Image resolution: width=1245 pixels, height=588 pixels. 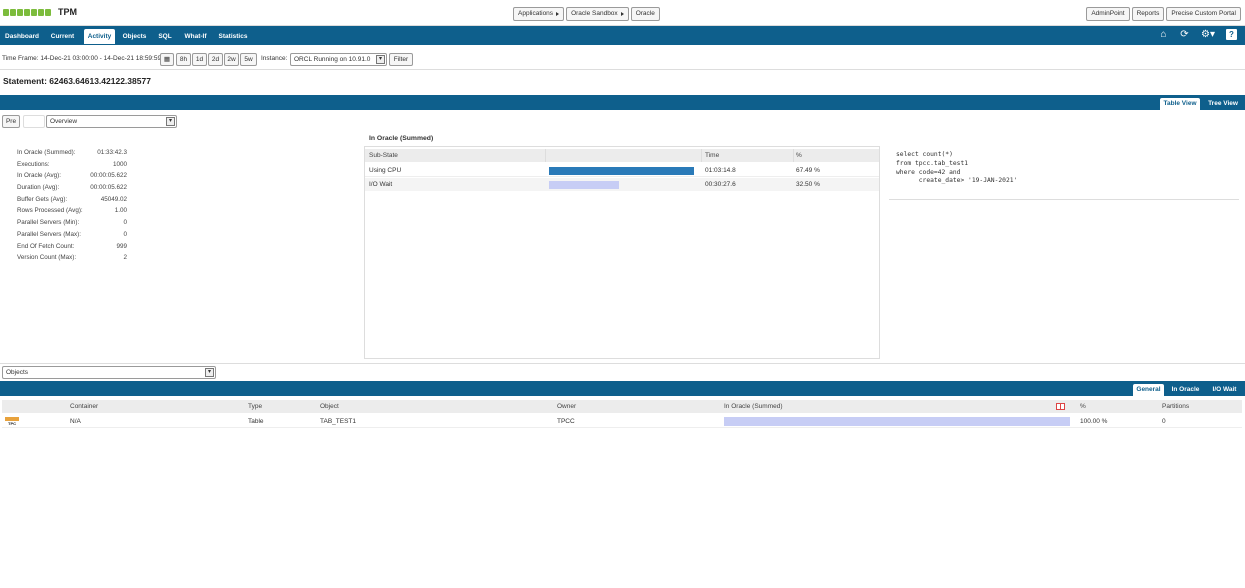 I want to click on breadcrumb: Applications Oracle Sandbox Oracle, so click(x=586, y=14).